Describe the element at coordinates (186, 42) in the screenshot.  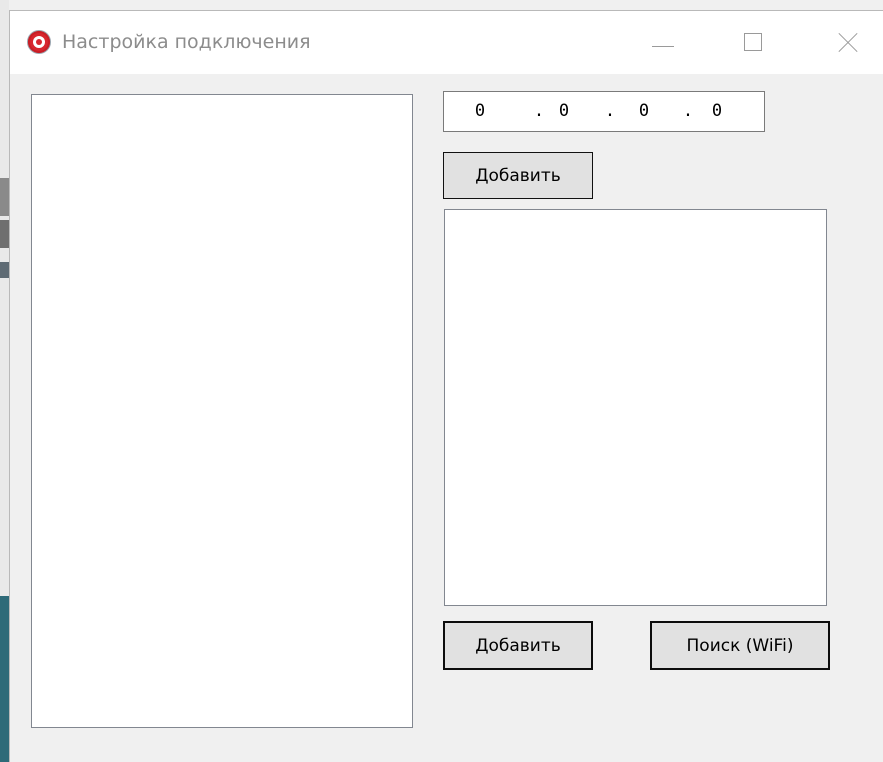
I see `window-title: Настройка подключения` at that location.